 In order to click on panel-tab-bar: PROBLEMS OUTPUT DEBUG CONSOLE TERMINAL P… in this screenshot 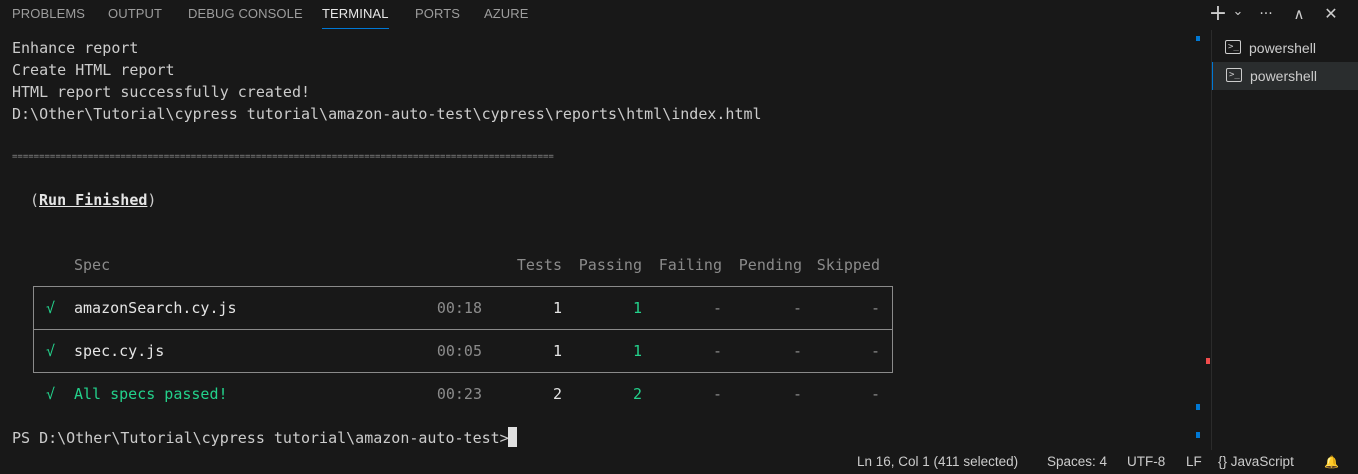, I will do `click(679, 14)`.